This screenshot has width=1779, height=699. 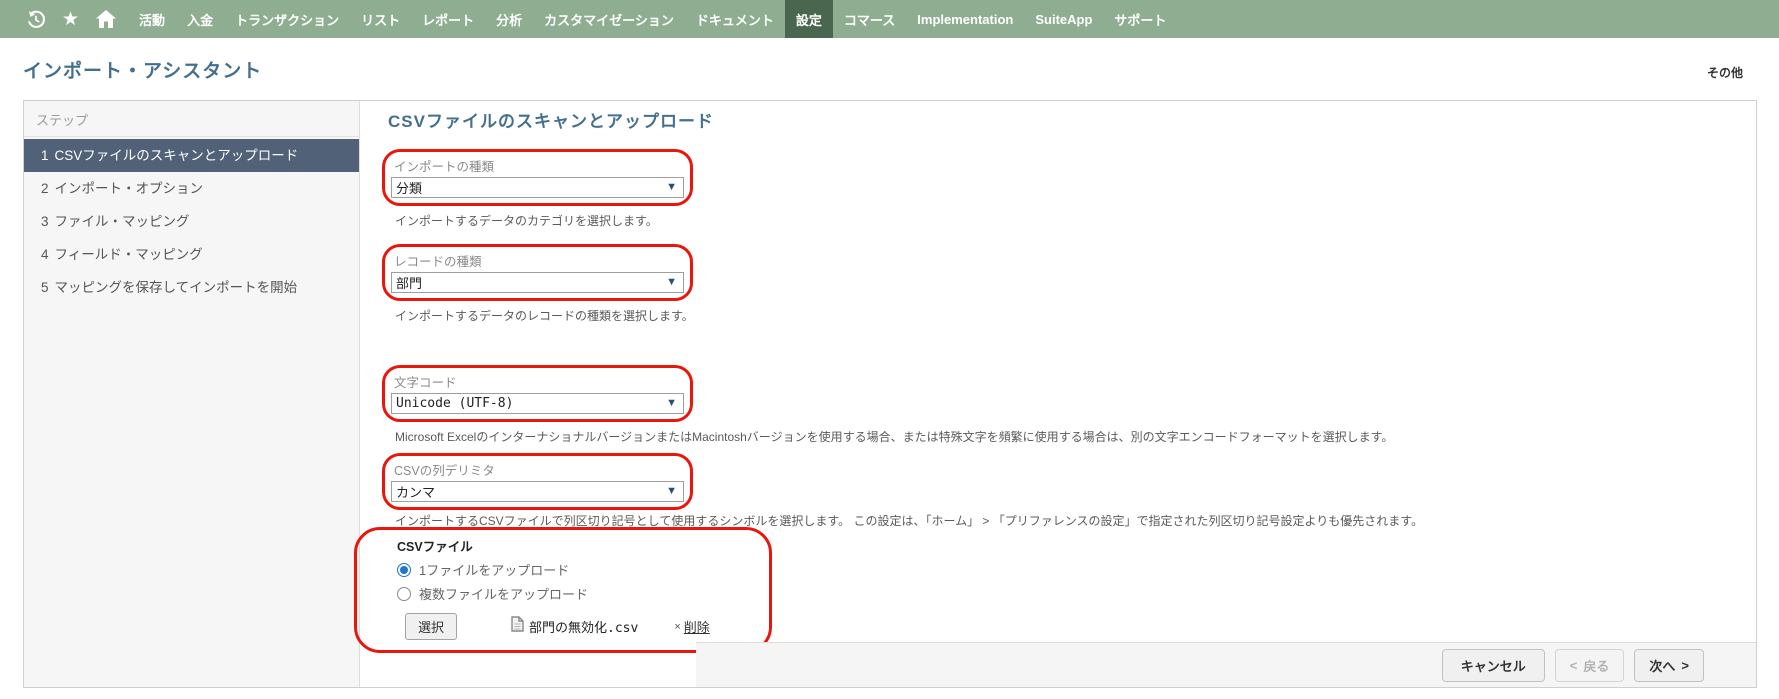 What do you see at coordinates (537, 187) in the screenshot?
I see `import-type-select: 分類 ▼` at bounding box center [537, 187].